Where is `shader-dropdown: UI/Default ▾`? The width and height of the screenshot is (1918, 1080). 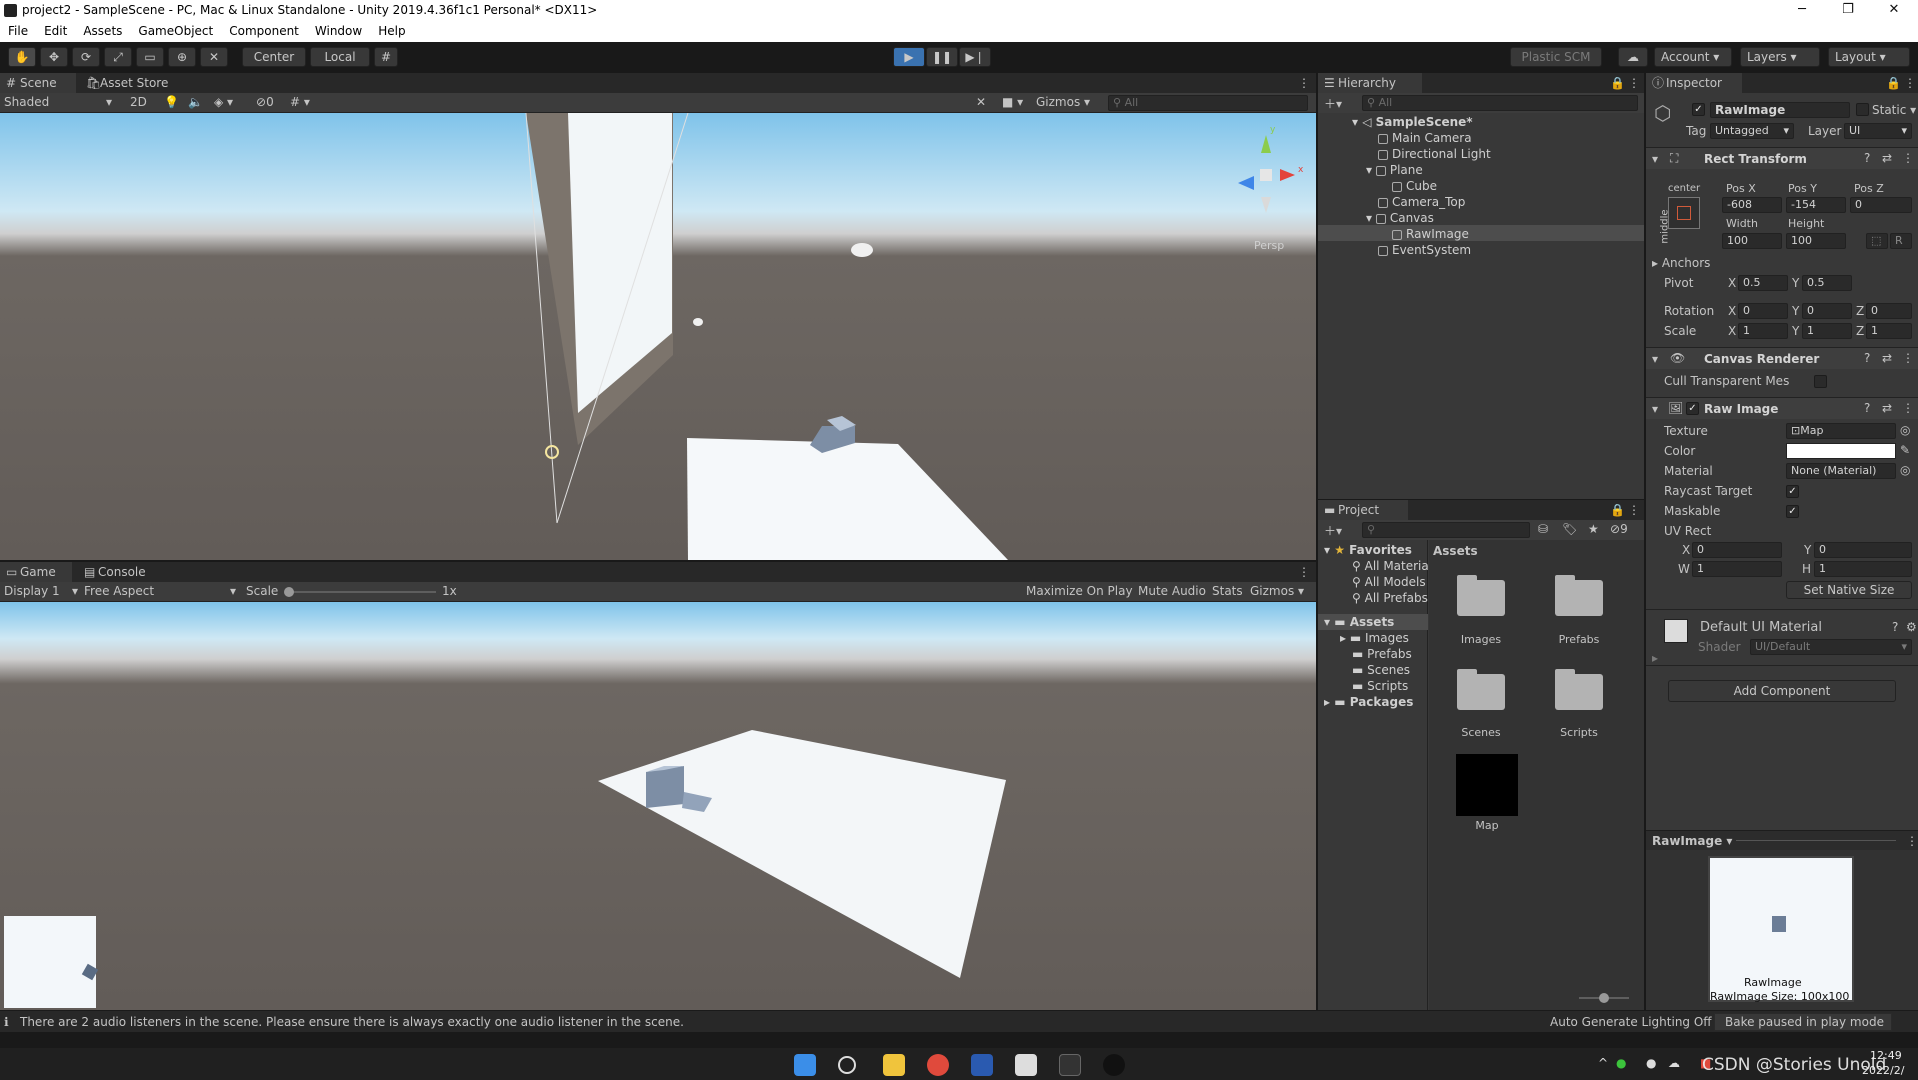
shader-dropdown: UI/Default ▾ is located at coordinates (1831, 647).